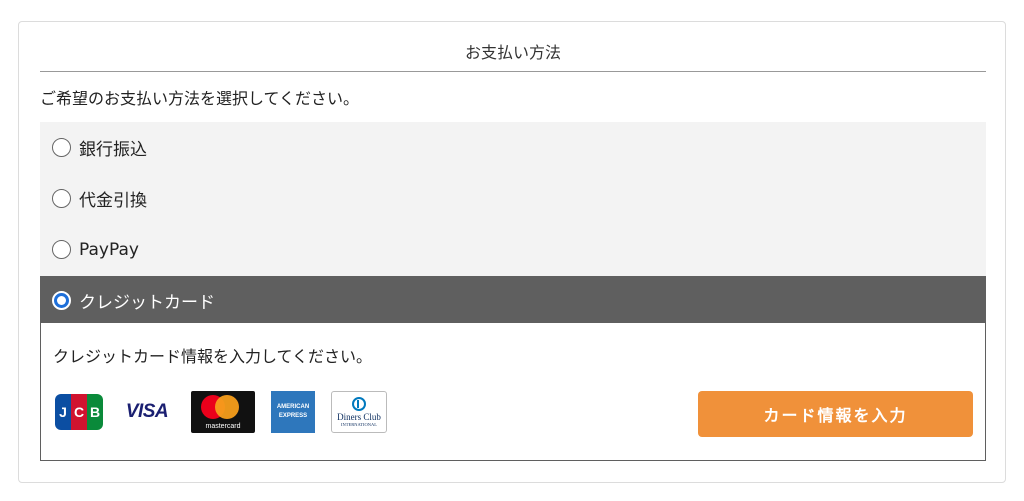  I want to click on option-paypay: PayPay, so click(513, 249).